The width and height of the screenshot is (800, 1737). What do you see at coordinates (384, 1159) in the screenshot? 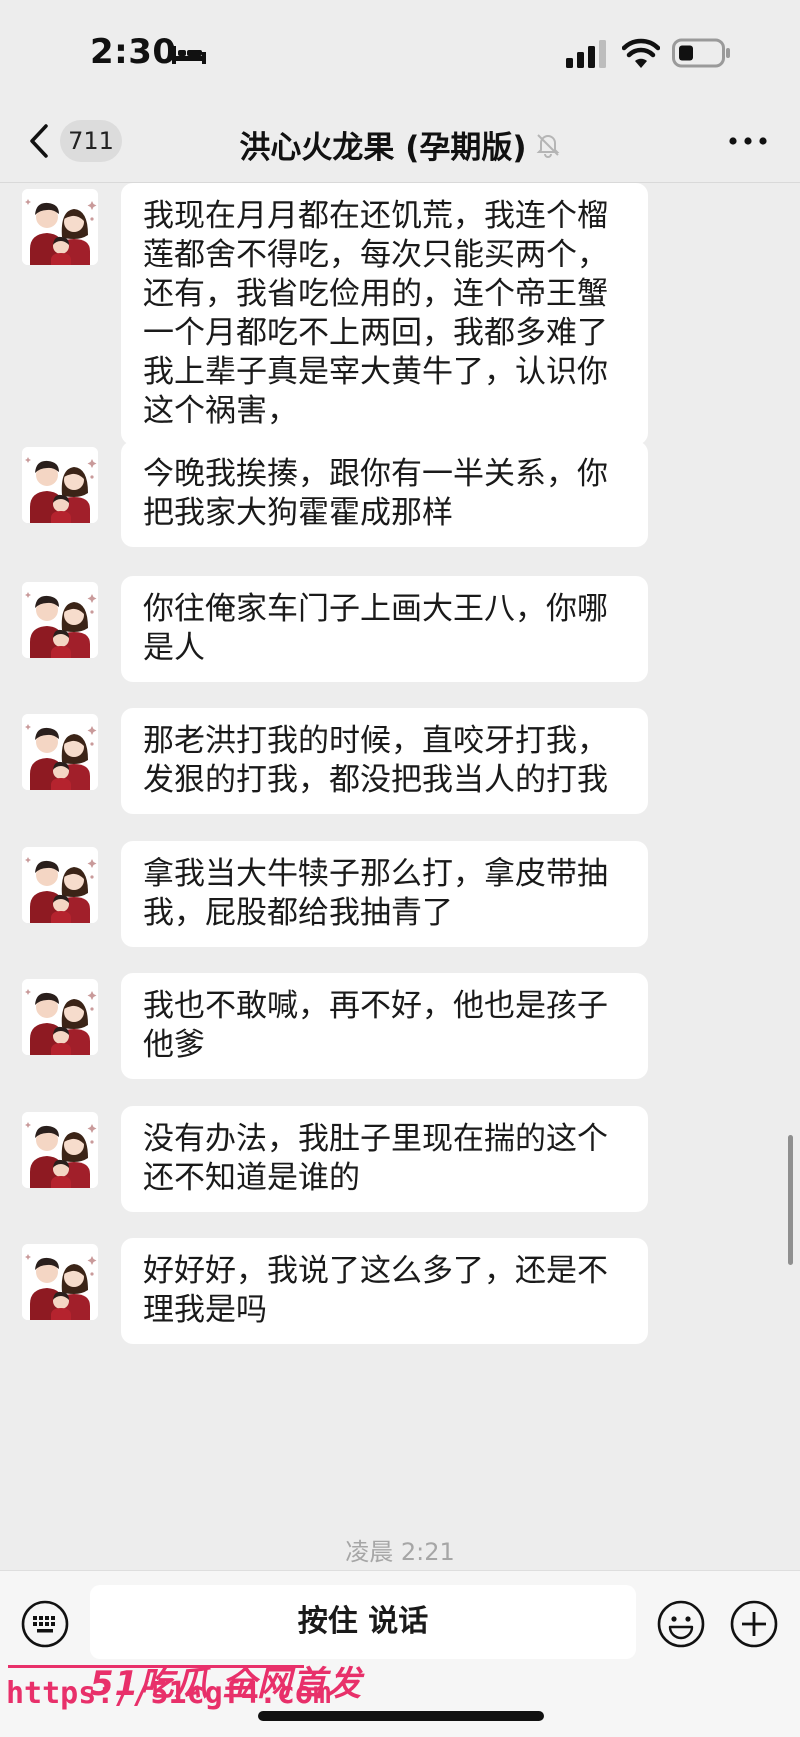
I see `message-bubble: 没有办法，我肚子里现在揣的这个还不知道是谁的` at bounding box center [384, 1159].